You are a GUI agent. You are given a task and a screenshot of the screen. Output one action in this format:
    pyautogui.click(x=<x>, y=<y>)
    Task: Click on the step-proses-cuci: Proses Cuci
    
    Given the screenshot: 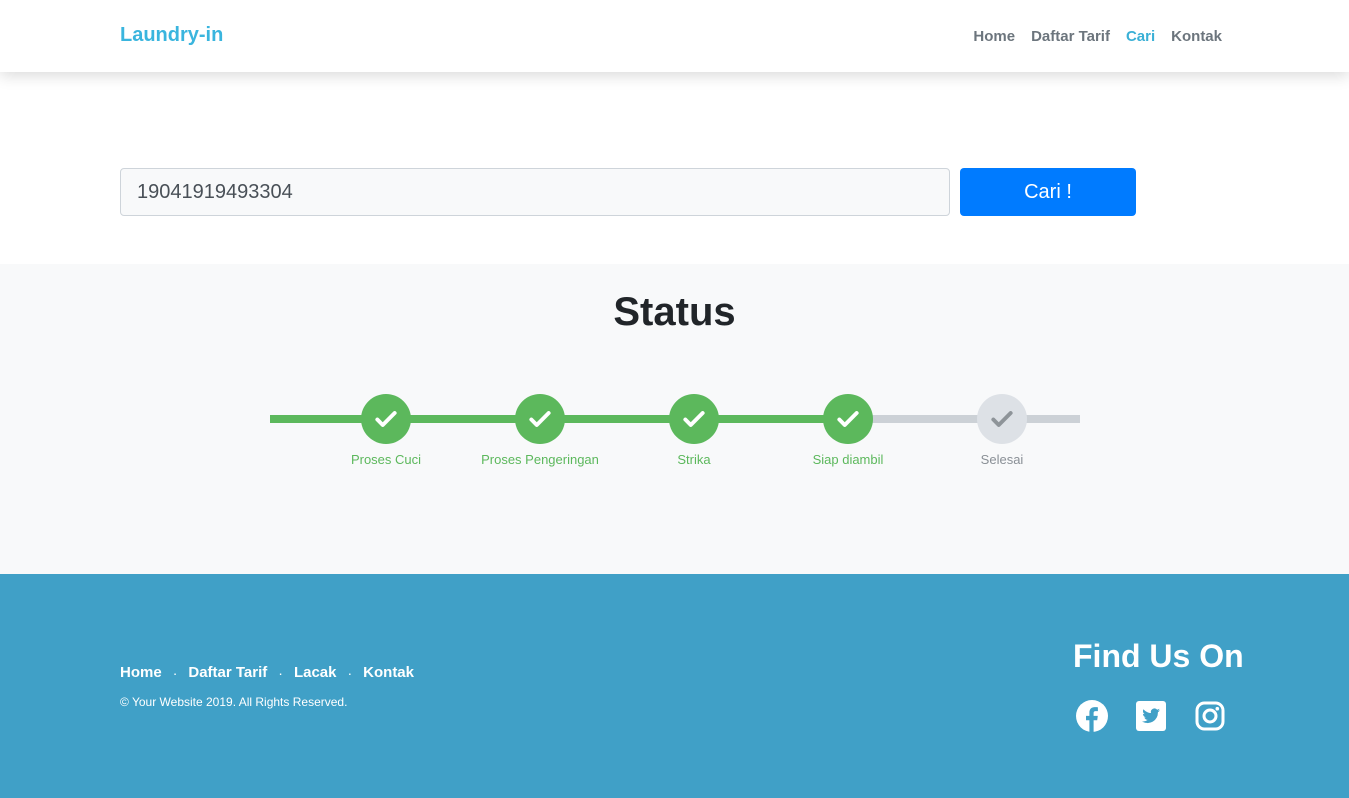 What is the action you would take?
    pyautogui.click(x=386, y=430)
    